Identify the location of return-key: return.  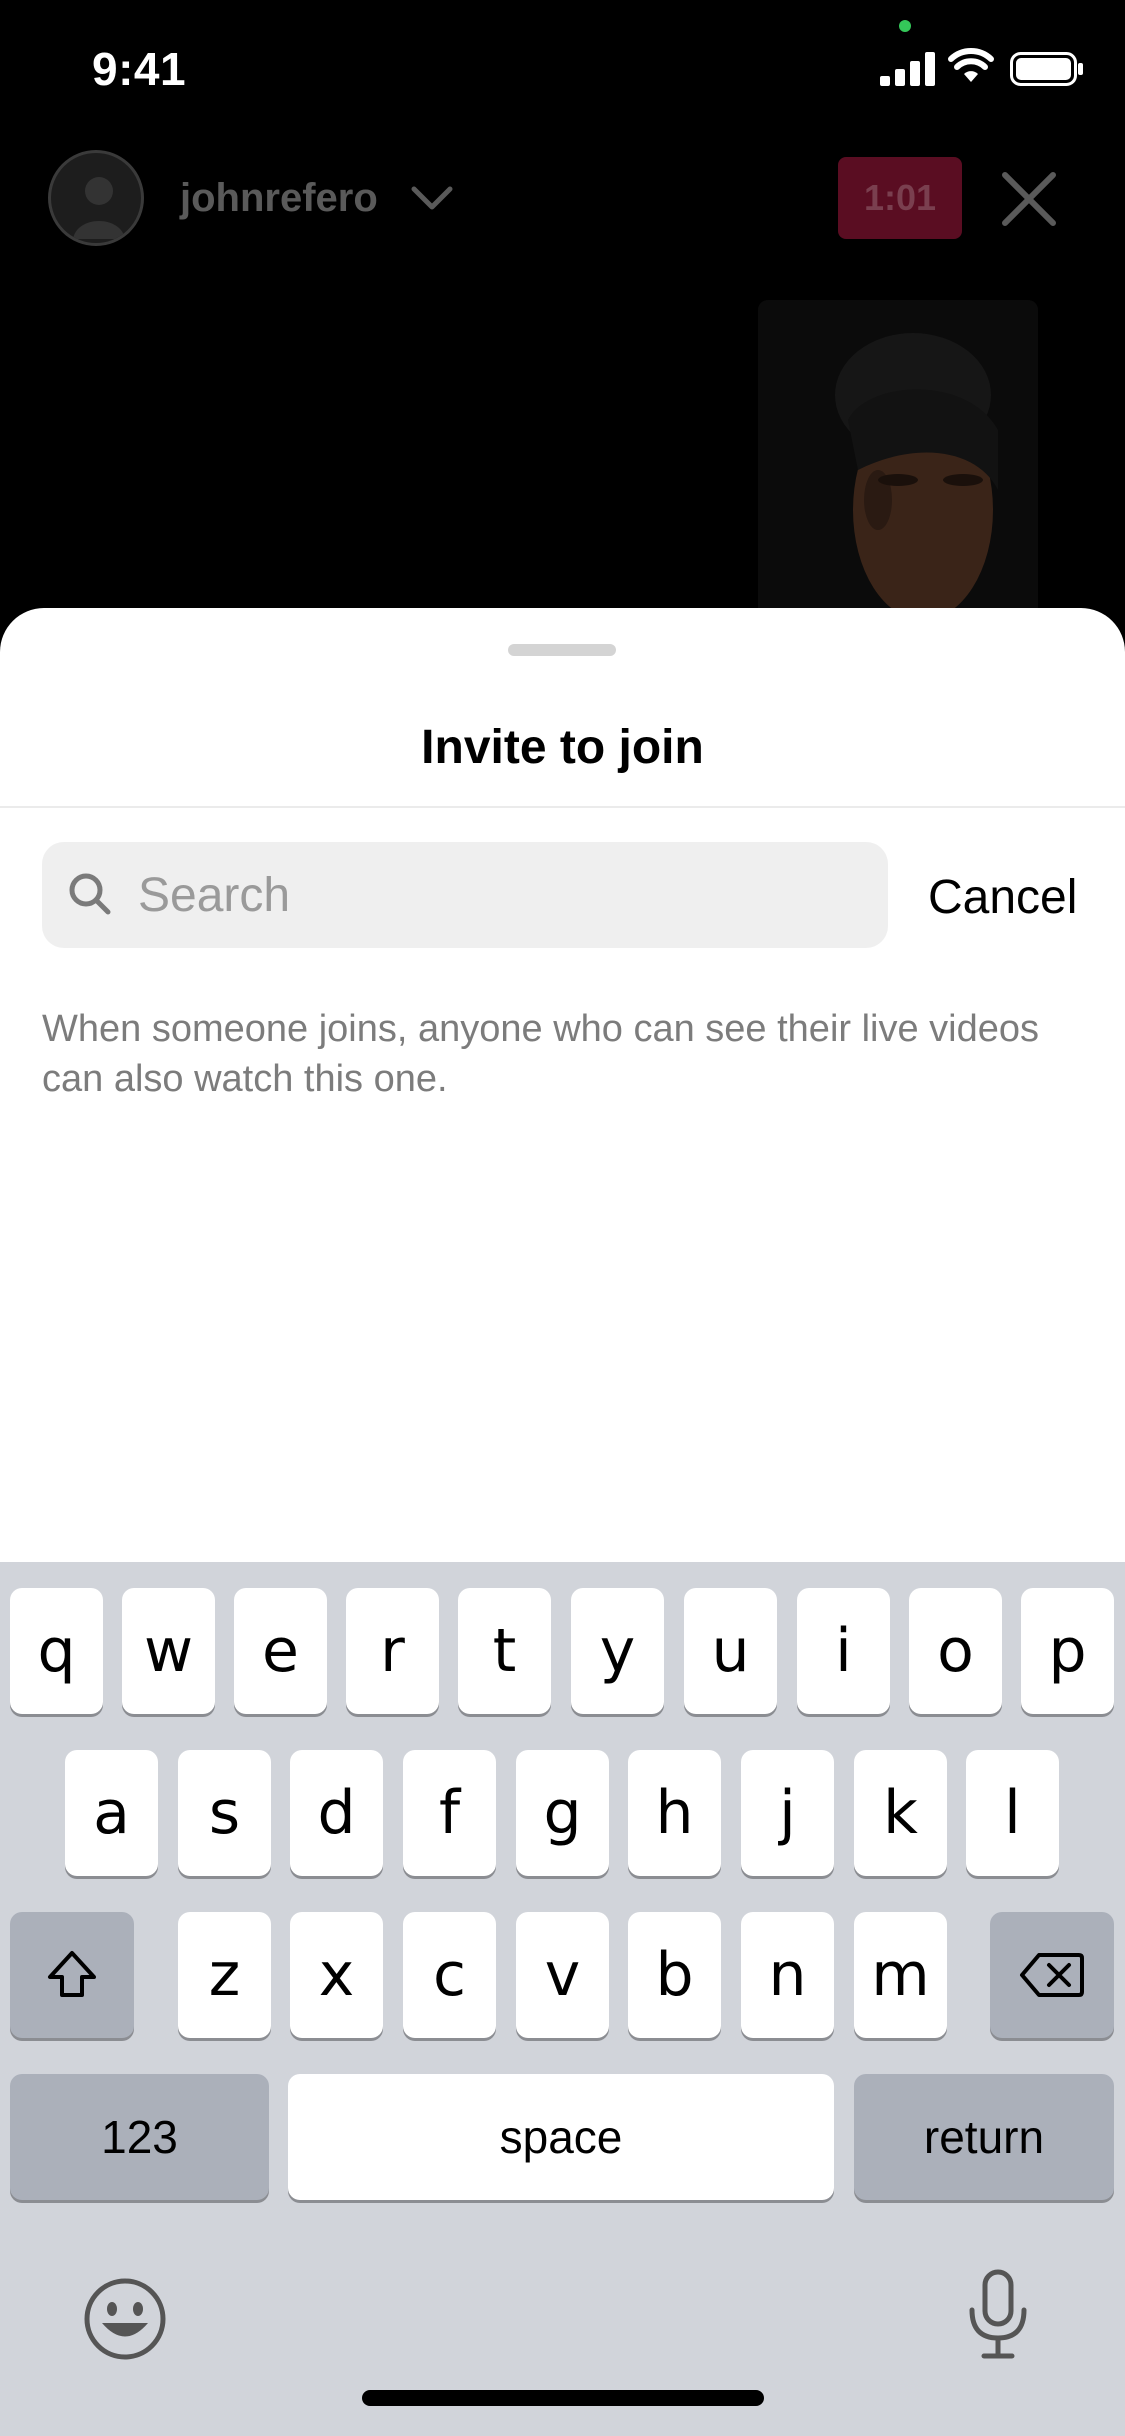
(984, 2137).